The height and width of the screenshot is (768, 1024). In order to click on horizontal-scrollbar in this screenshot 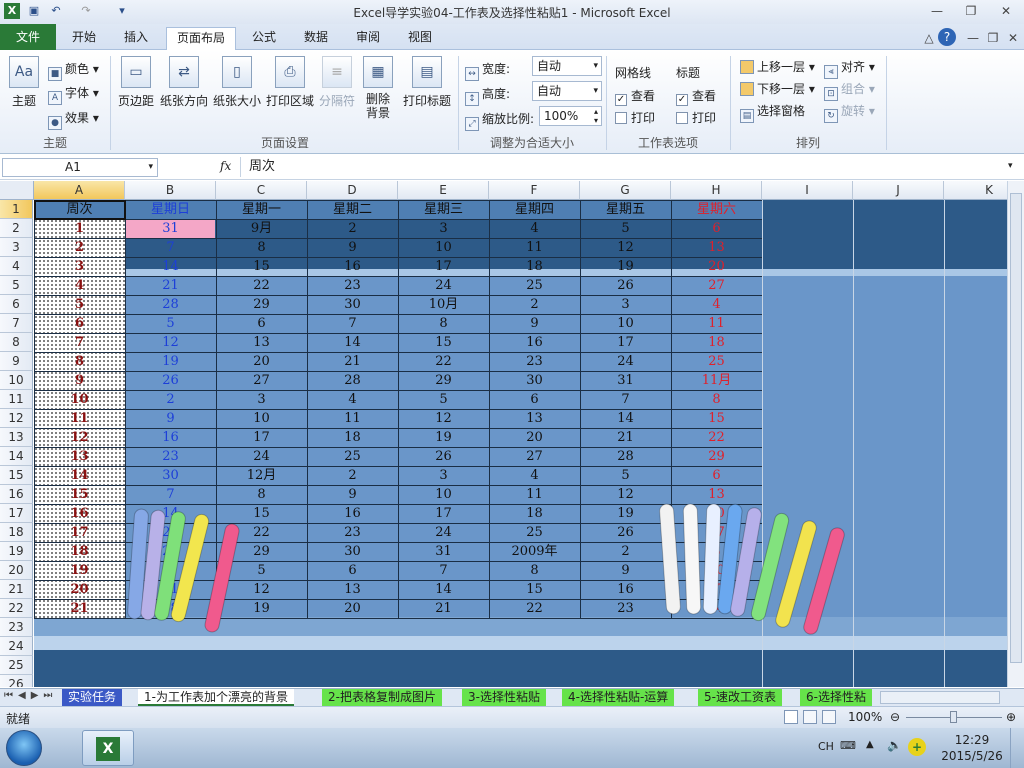, I will do `click(940, 697)`.